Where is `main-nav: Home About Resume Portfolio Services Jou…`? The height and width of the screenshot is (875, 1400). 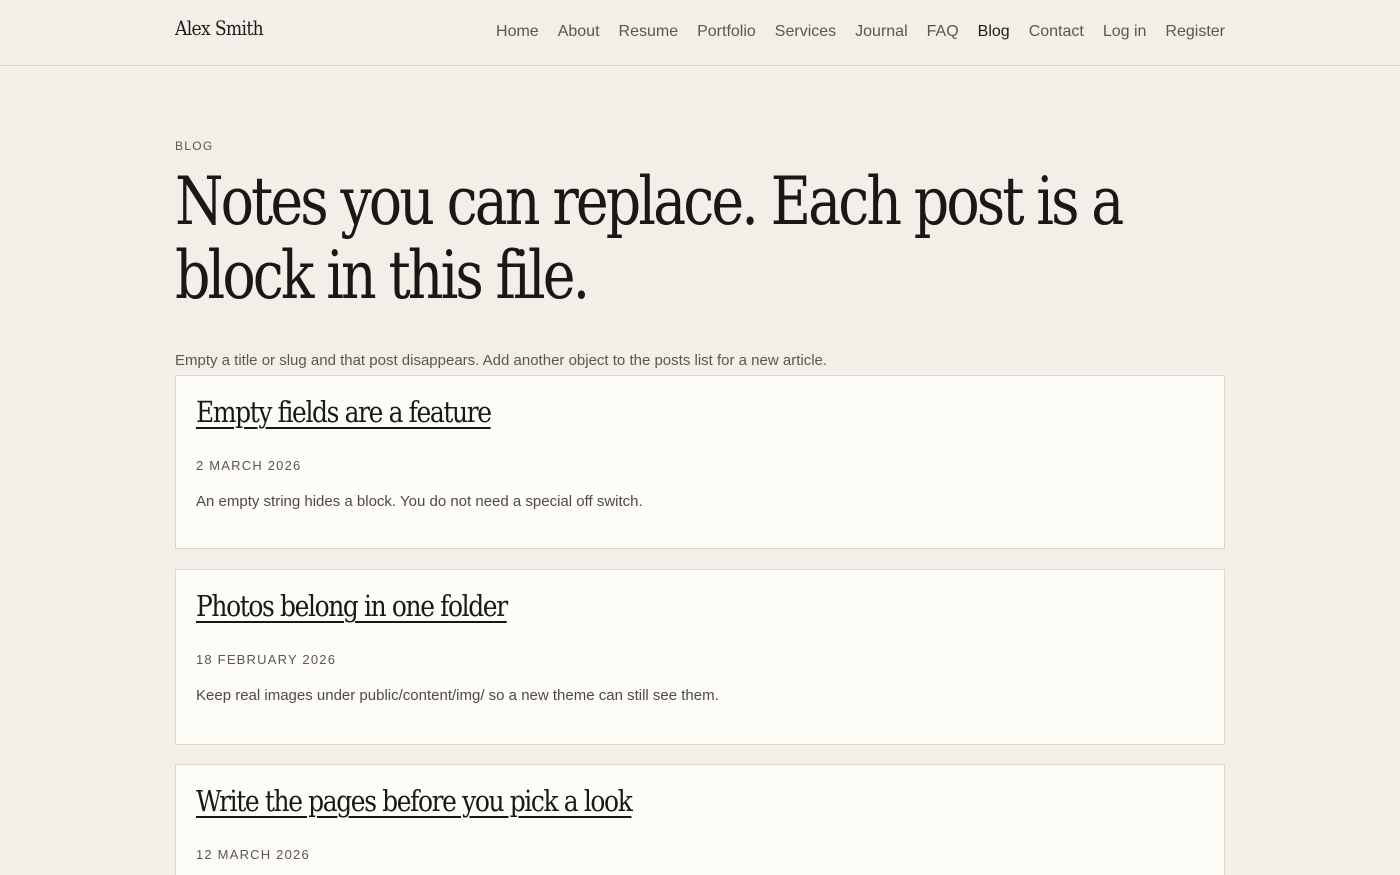
main-nav: Home About Resume Portfolio Services Jou… is located at coordinates (860, 32).